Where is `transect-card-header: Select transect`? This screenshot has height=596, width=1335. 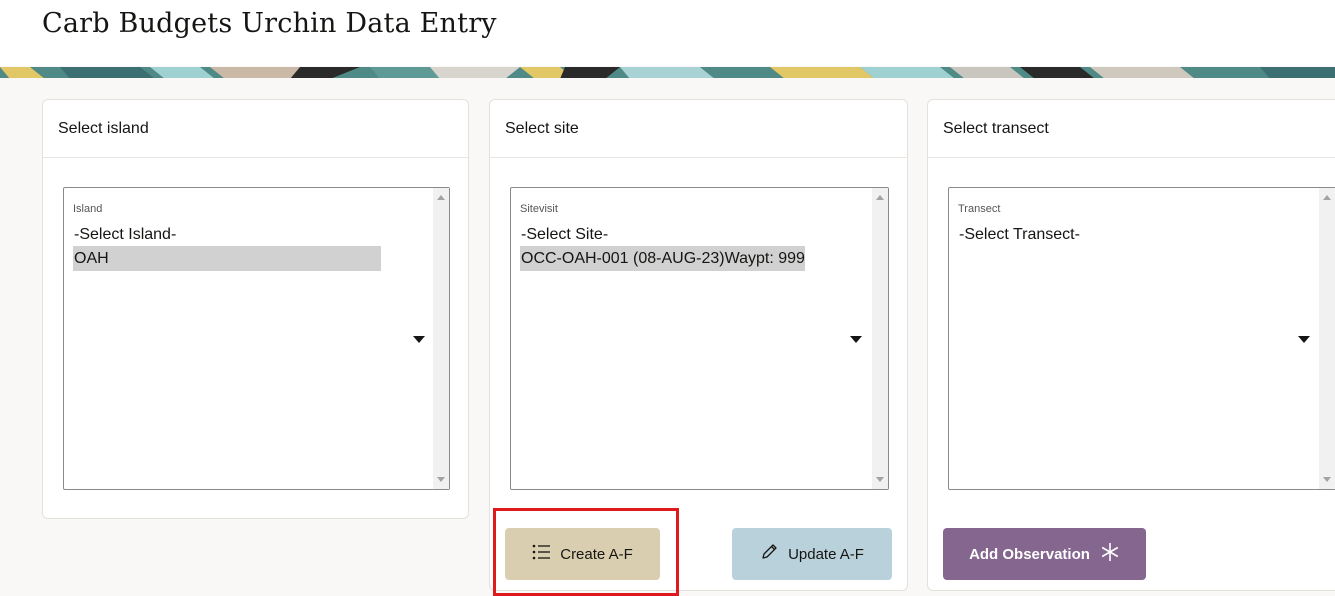 transect-card-header: Select transect is located at coordinates (1131, 129).